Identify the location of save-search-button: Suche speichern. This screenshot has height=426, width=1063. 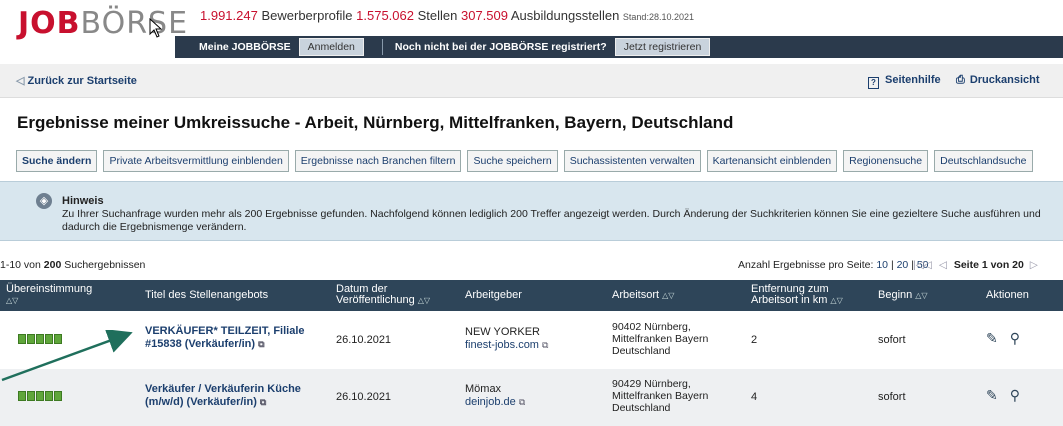
(512, 161).